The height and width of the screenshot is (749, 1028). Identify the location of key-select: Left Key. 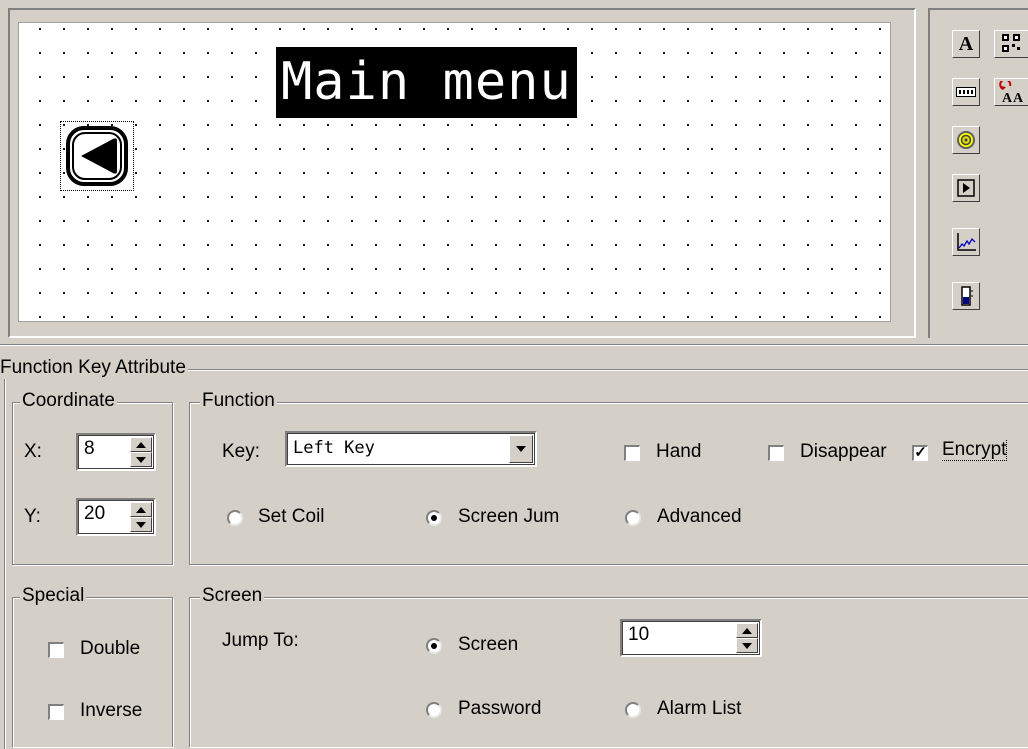
(411, 449).